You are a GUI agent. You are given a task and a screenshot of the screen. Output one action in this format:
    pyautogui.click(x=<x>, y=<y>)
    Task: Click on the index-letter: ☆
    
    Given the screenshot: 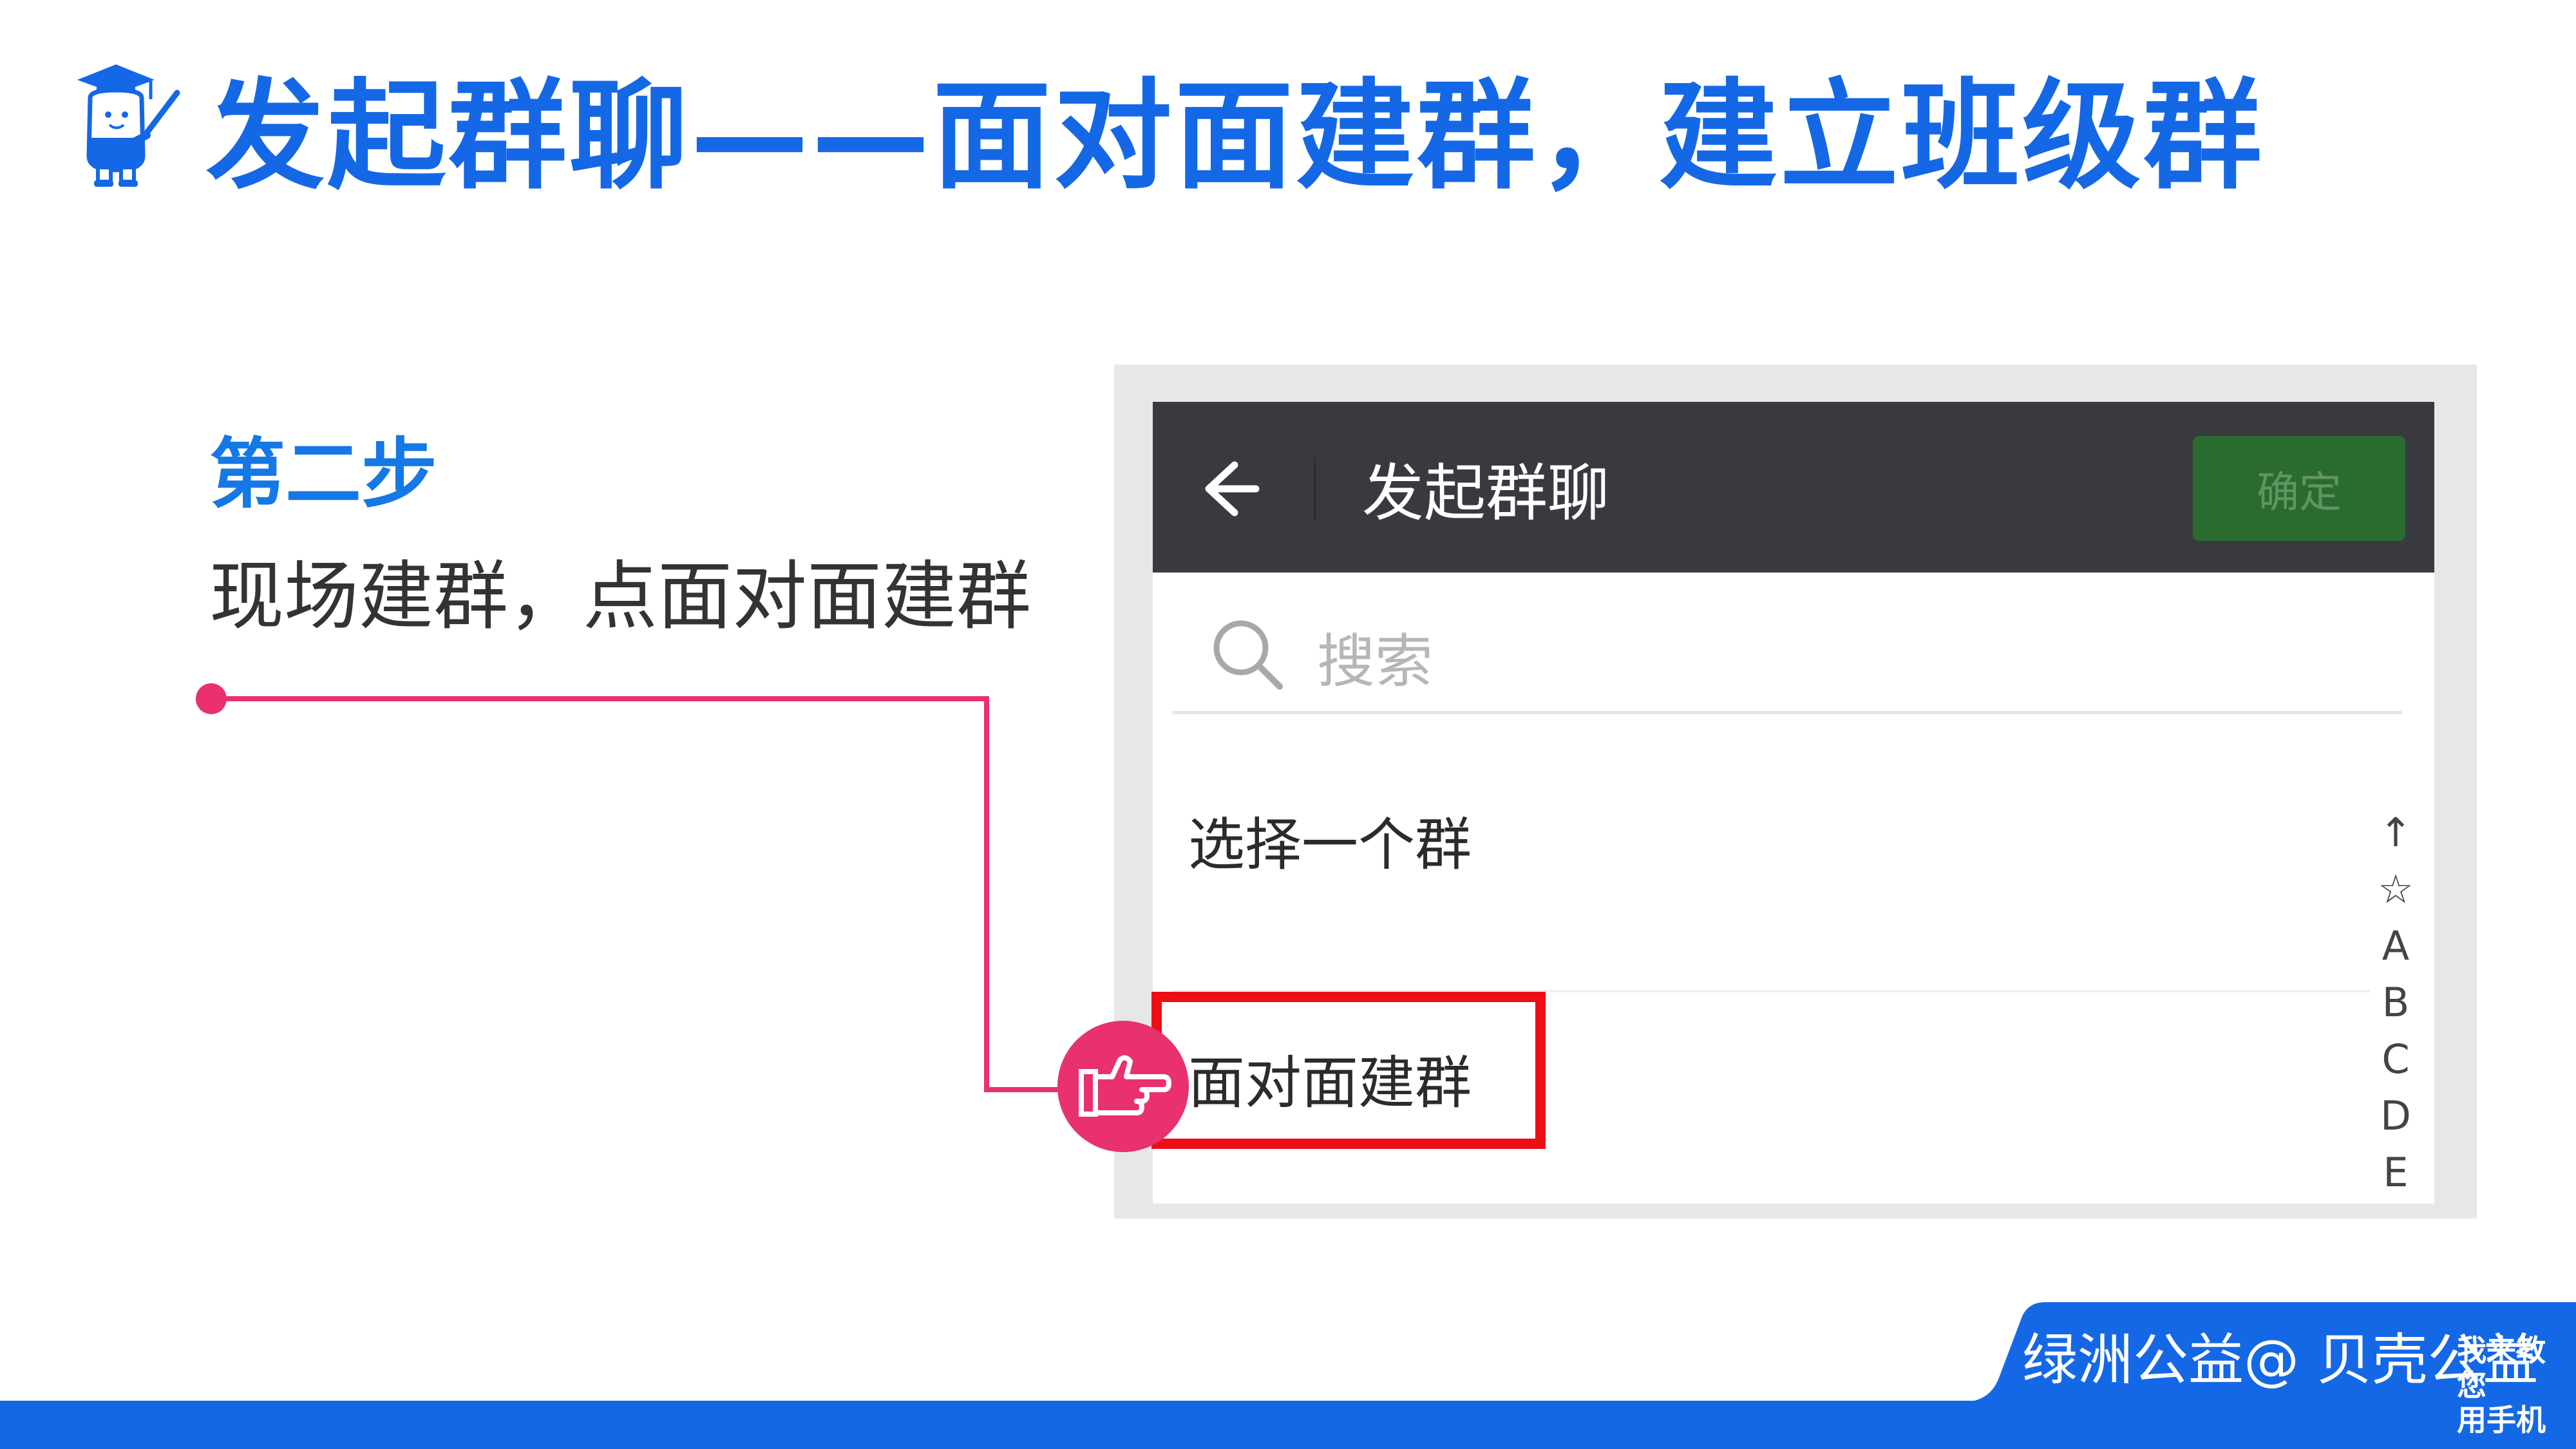 What is the action you would take?
    pyautogui.click(x=2396, y=889)
    